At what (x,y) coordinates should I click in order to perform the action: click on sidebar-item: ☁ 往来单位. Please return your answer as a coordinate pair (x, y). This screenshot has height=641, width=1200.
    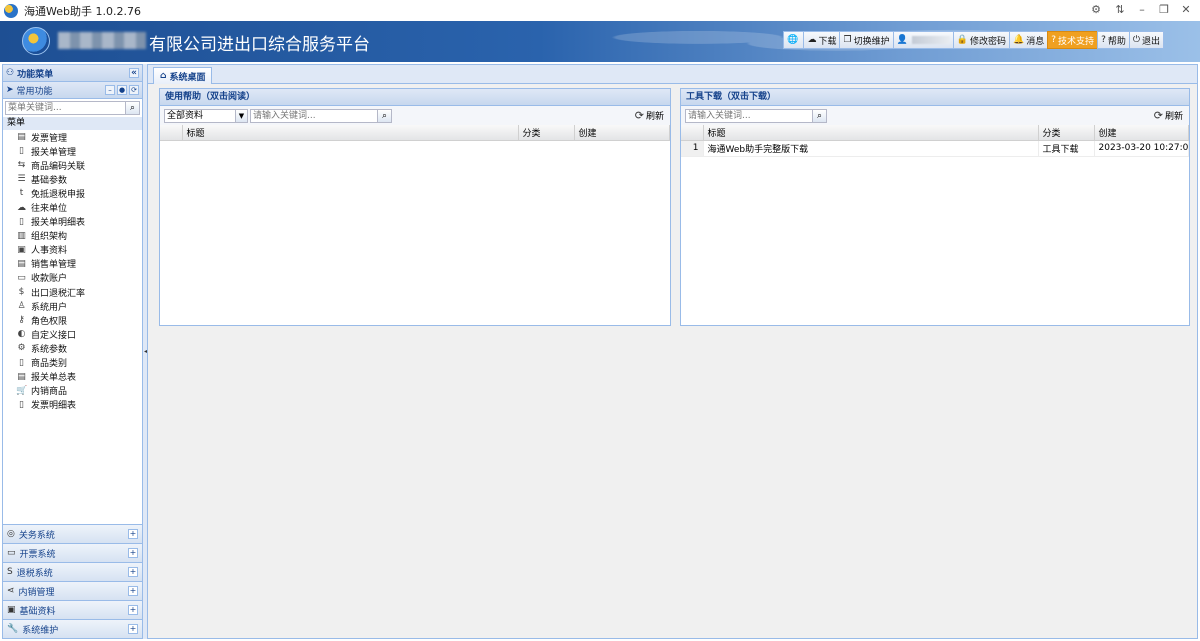
    Looking at the image, I should click on (72, 207).